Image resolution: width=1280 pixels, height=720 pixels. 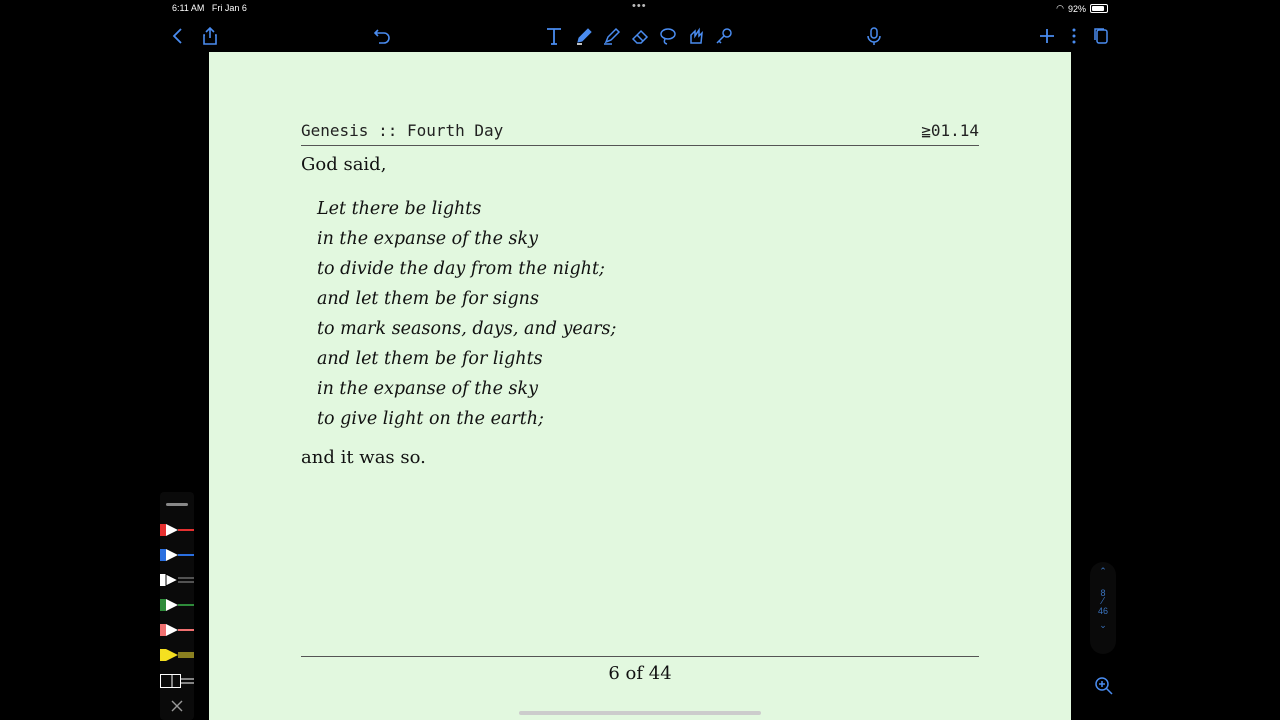 What do you see at coordinates (177, 580) in the screenshot?
I see `white-pen` at bounding box center [177, 580].